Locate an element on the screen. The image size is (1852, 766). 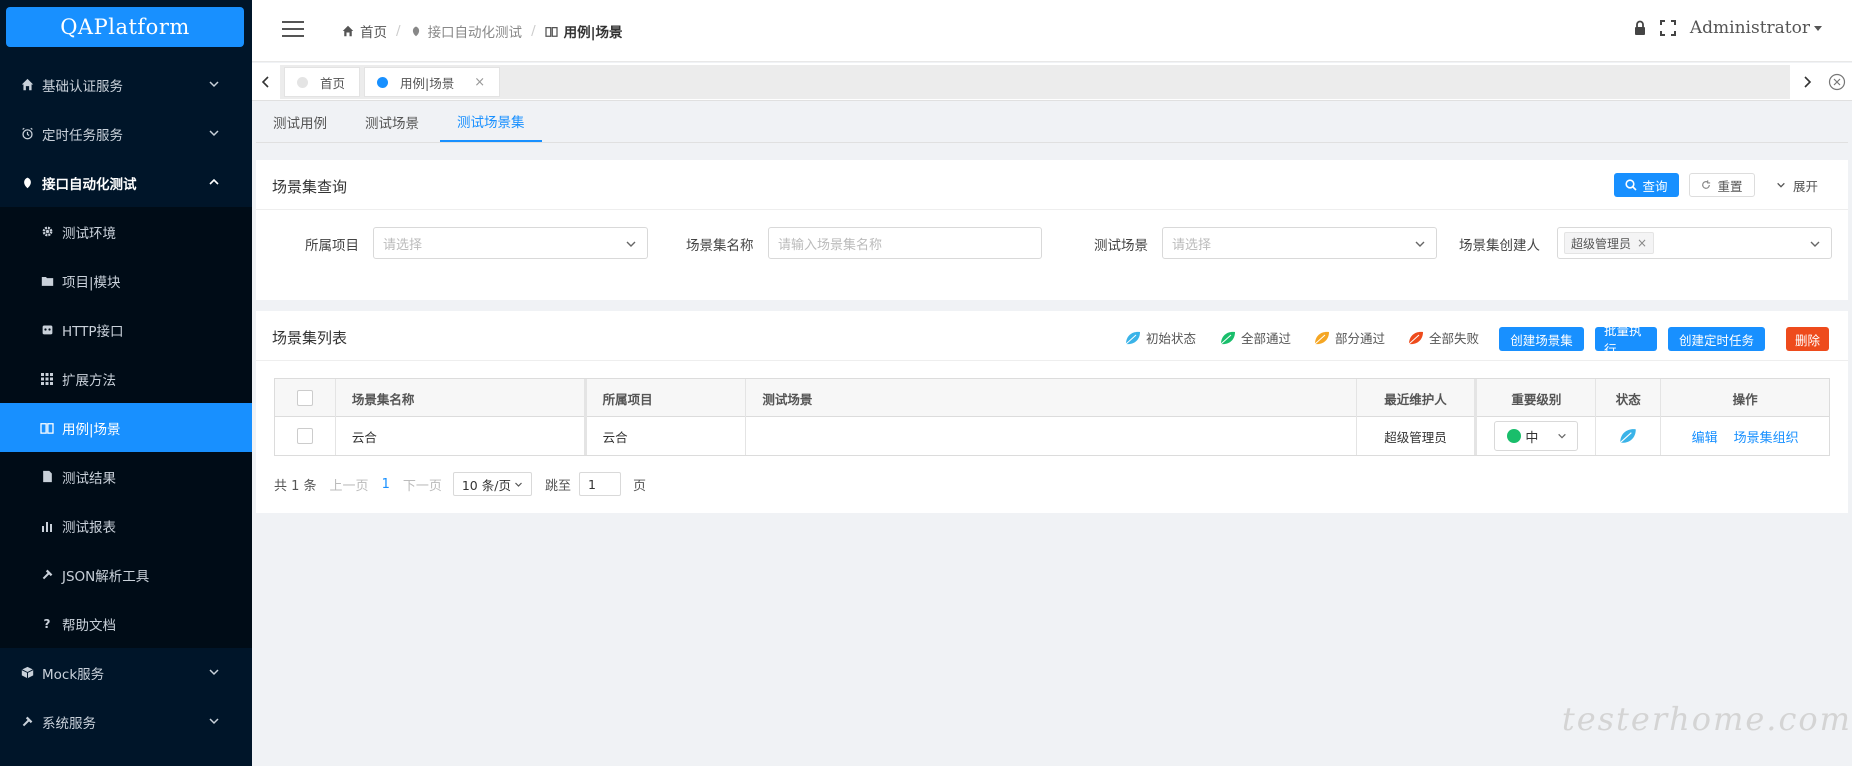
question-icon: ? is located at coordinates (47, 623).